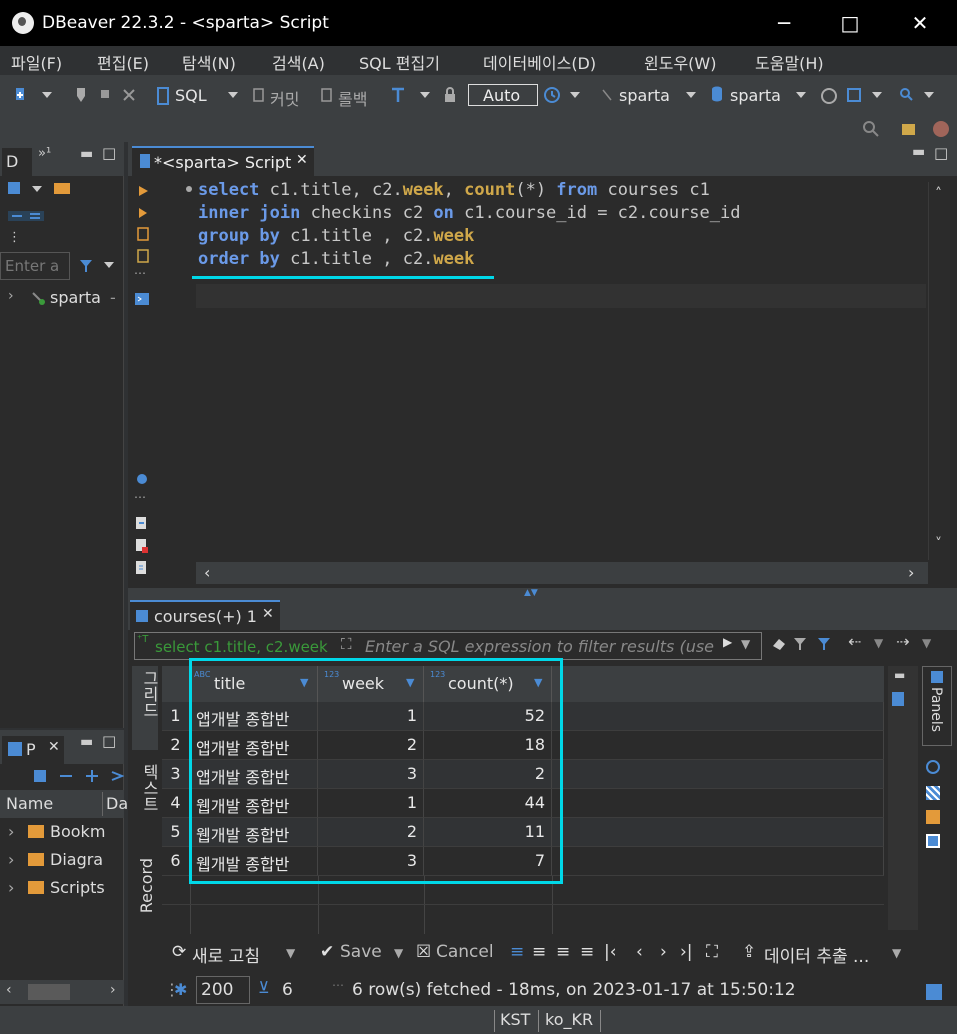 The height and width of the screenshot is (1034, 957). I want to click on more-tabs-icon: »¹, so click(44, 153).